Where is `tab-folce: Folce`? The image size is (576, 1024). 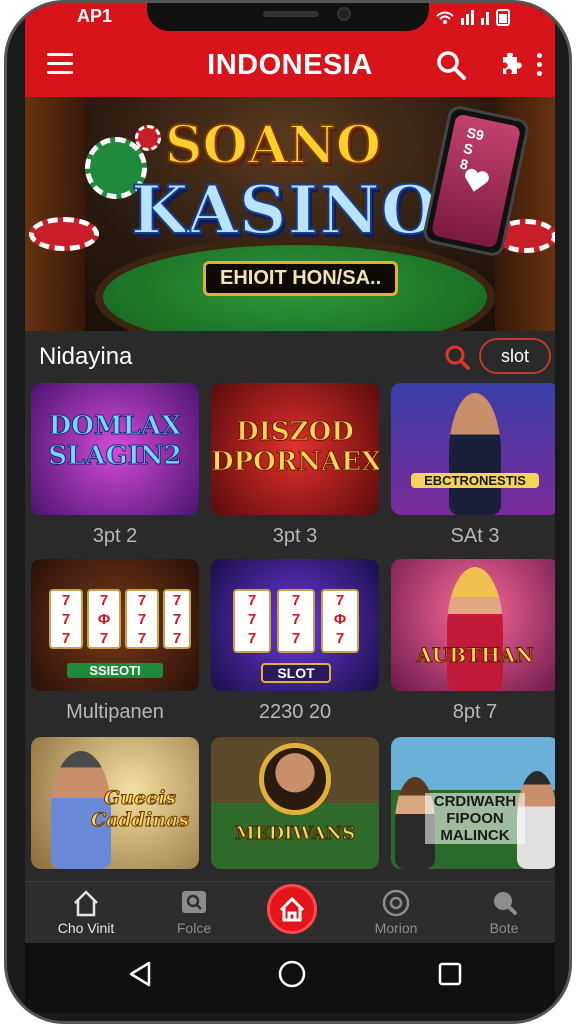 tab-folce: Folce is located at coordinates (194, 912).